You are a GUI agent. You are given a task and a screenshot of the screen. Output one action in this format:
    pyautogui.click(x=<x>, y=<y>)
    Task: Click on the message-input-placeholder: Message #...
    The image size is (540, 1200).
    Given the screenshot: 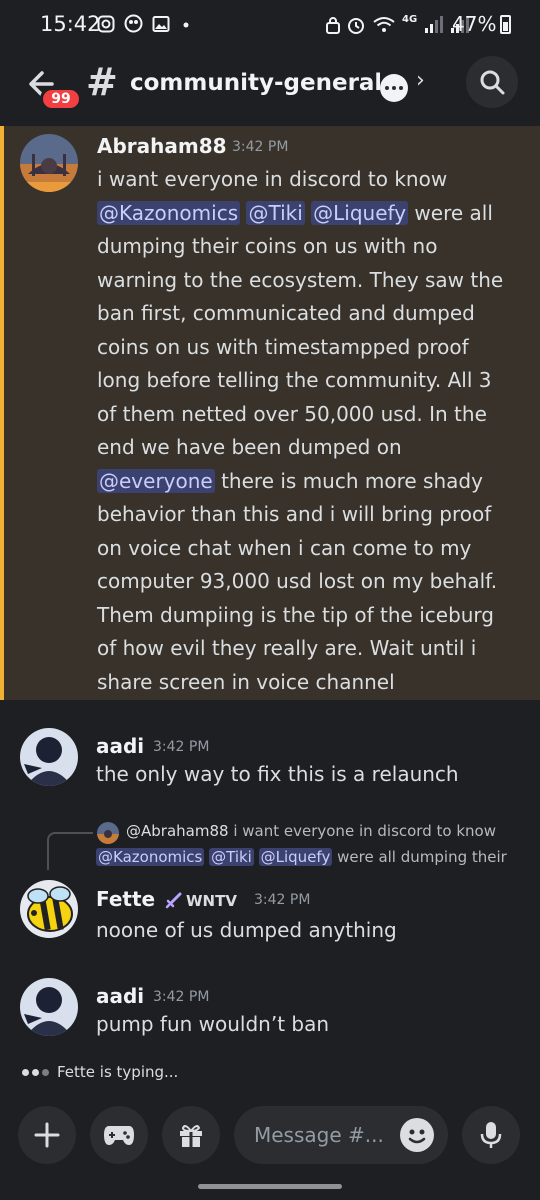 What is the action you would take?
    pyautogui.click(x=319, y=1135)
    